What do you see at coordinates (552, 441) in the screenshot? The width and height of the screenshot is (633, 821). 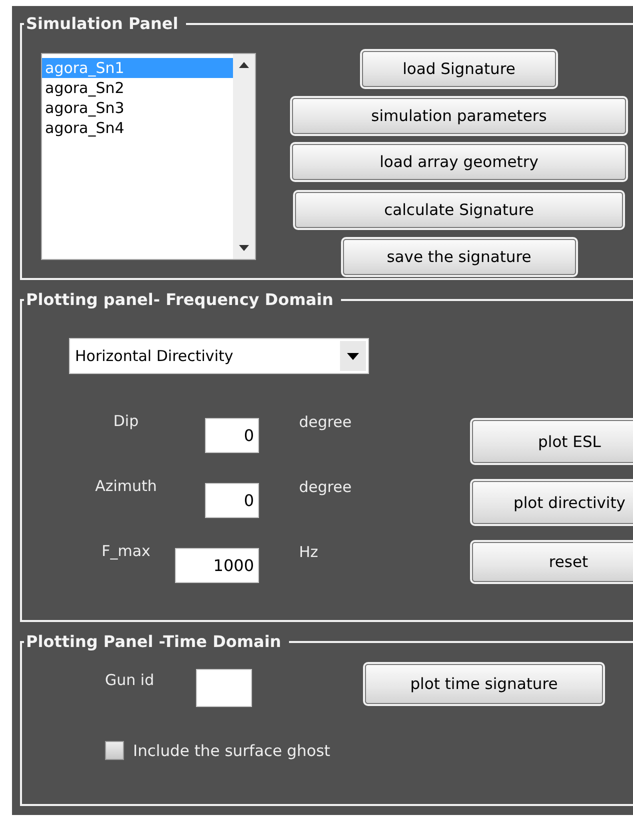 I see `plot-button: plot ESL` at bounding box center [552, 441].